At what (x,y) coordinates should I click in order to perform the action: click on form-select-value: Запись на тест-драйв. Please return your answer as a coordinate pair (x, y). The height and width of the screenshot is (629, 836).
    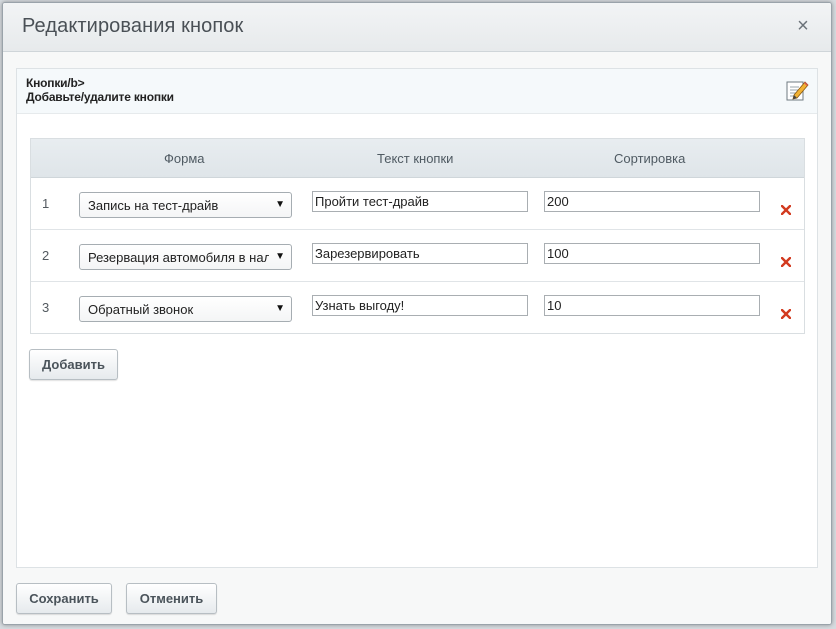
    Looking at the image, I should click on (153, 205).